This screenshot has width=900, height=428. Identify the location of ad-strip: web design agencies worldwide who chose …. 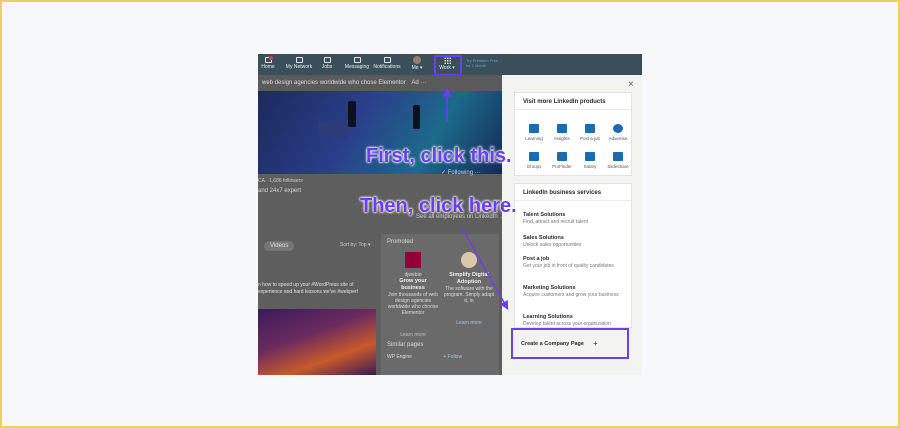
(380, 83).